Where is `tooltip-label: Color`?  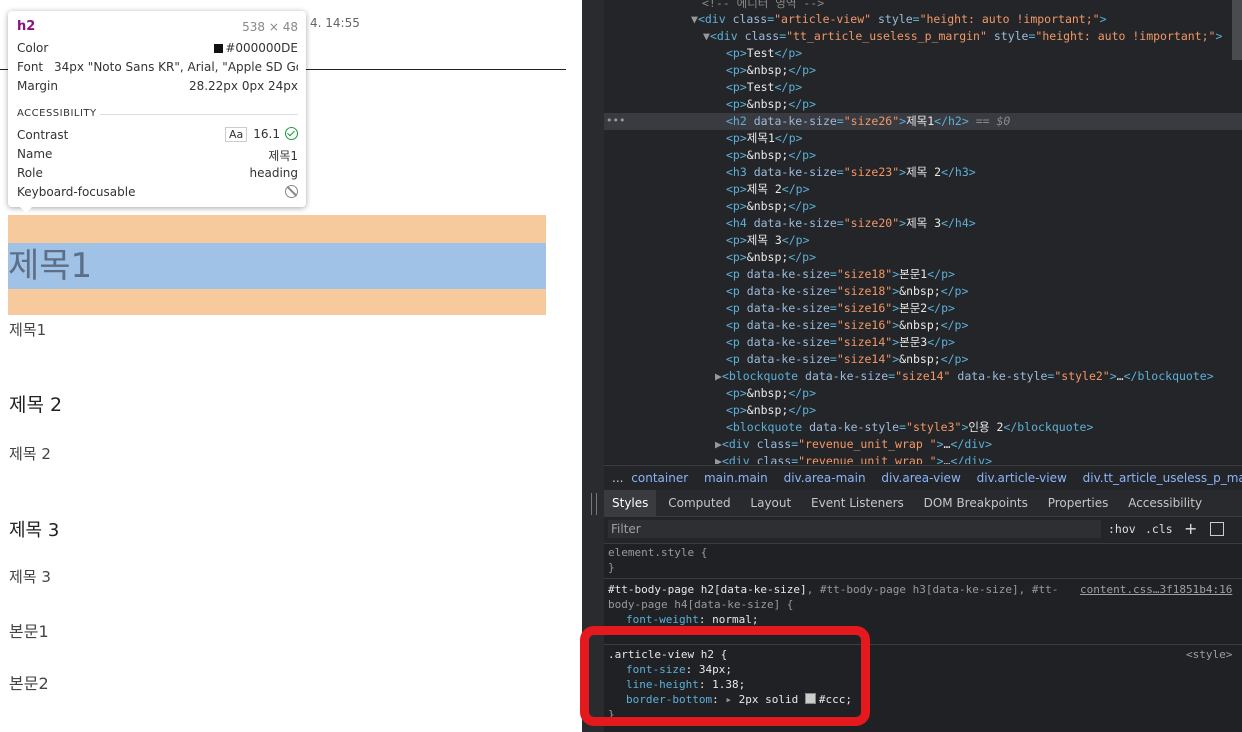 tooltip-label: Color is located at coordinates (33, 48).